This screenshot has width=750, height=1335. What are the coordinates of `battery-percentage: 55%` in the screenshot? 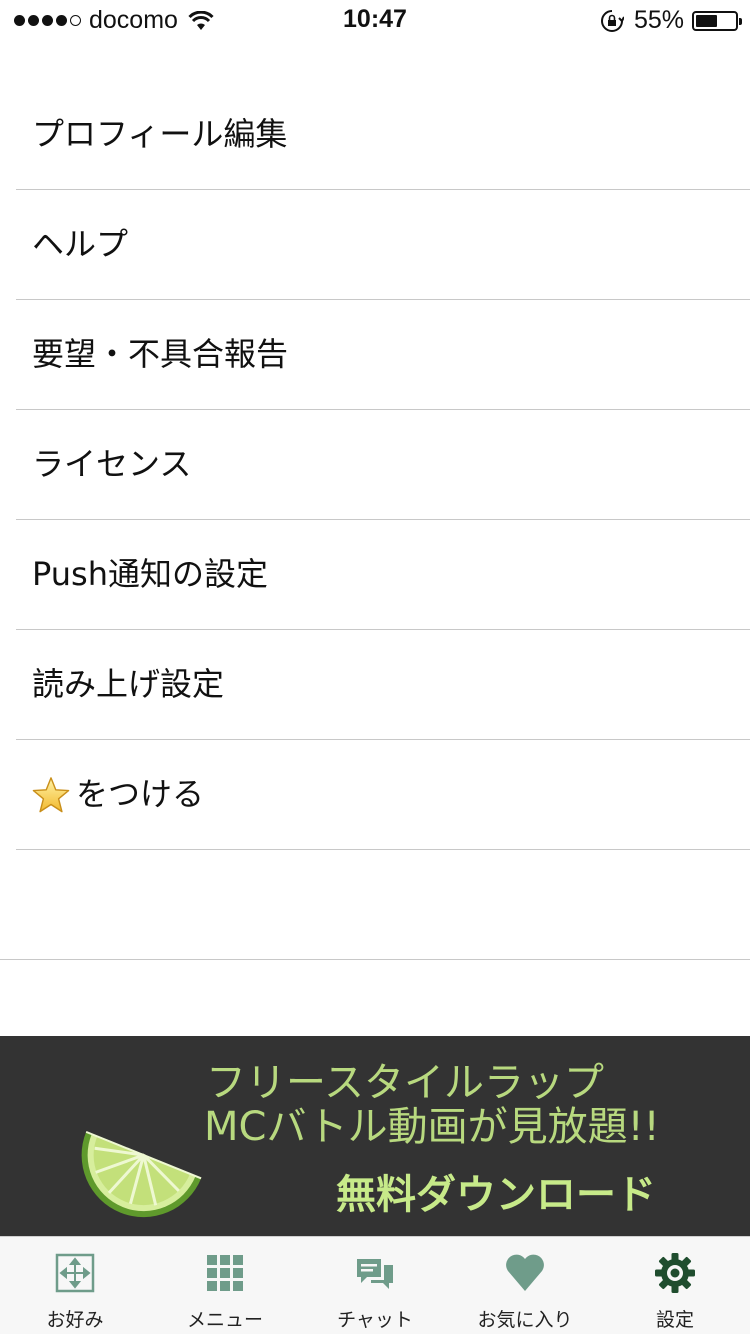 It's located at (658, 20).